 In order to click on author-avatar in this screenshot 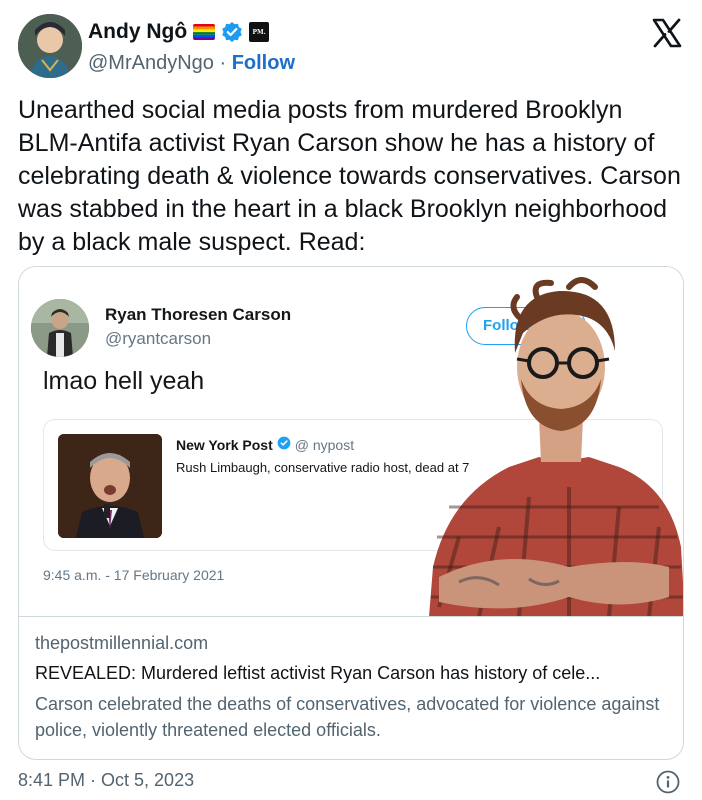, I will do `click(50, 46)`.